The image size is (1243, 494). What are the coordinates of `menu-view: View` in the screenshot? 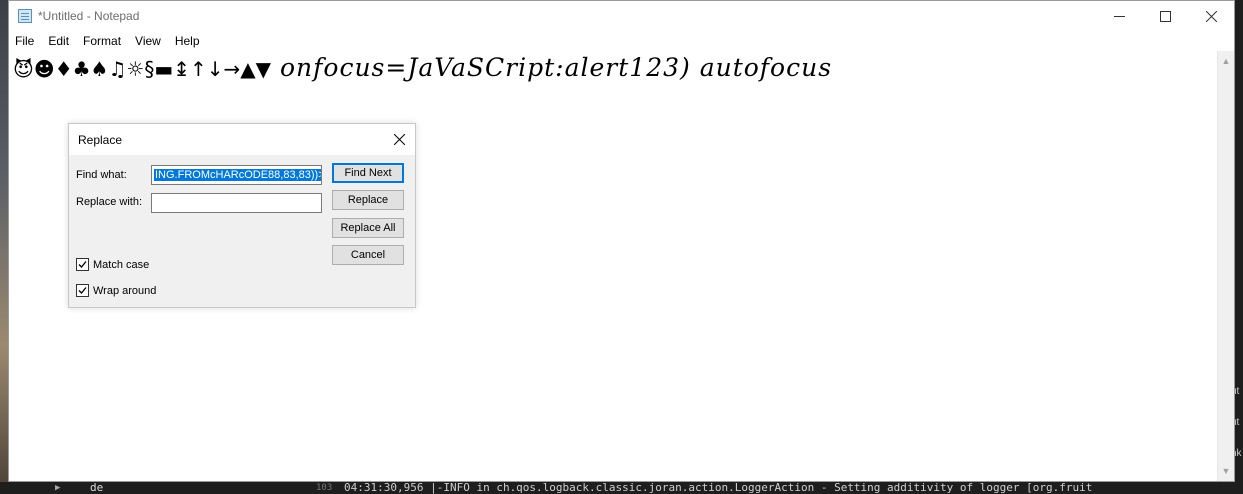 It's located at (148, 41).